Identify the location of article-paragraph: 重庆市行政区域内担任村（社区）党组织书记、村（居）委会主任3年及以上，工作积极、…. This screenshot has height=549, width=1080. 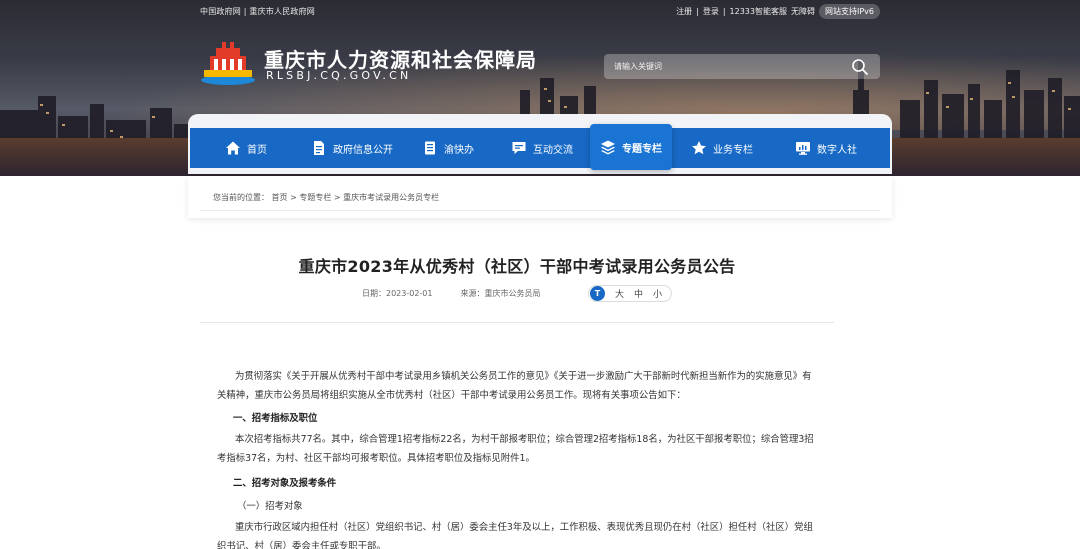
(515, 535).